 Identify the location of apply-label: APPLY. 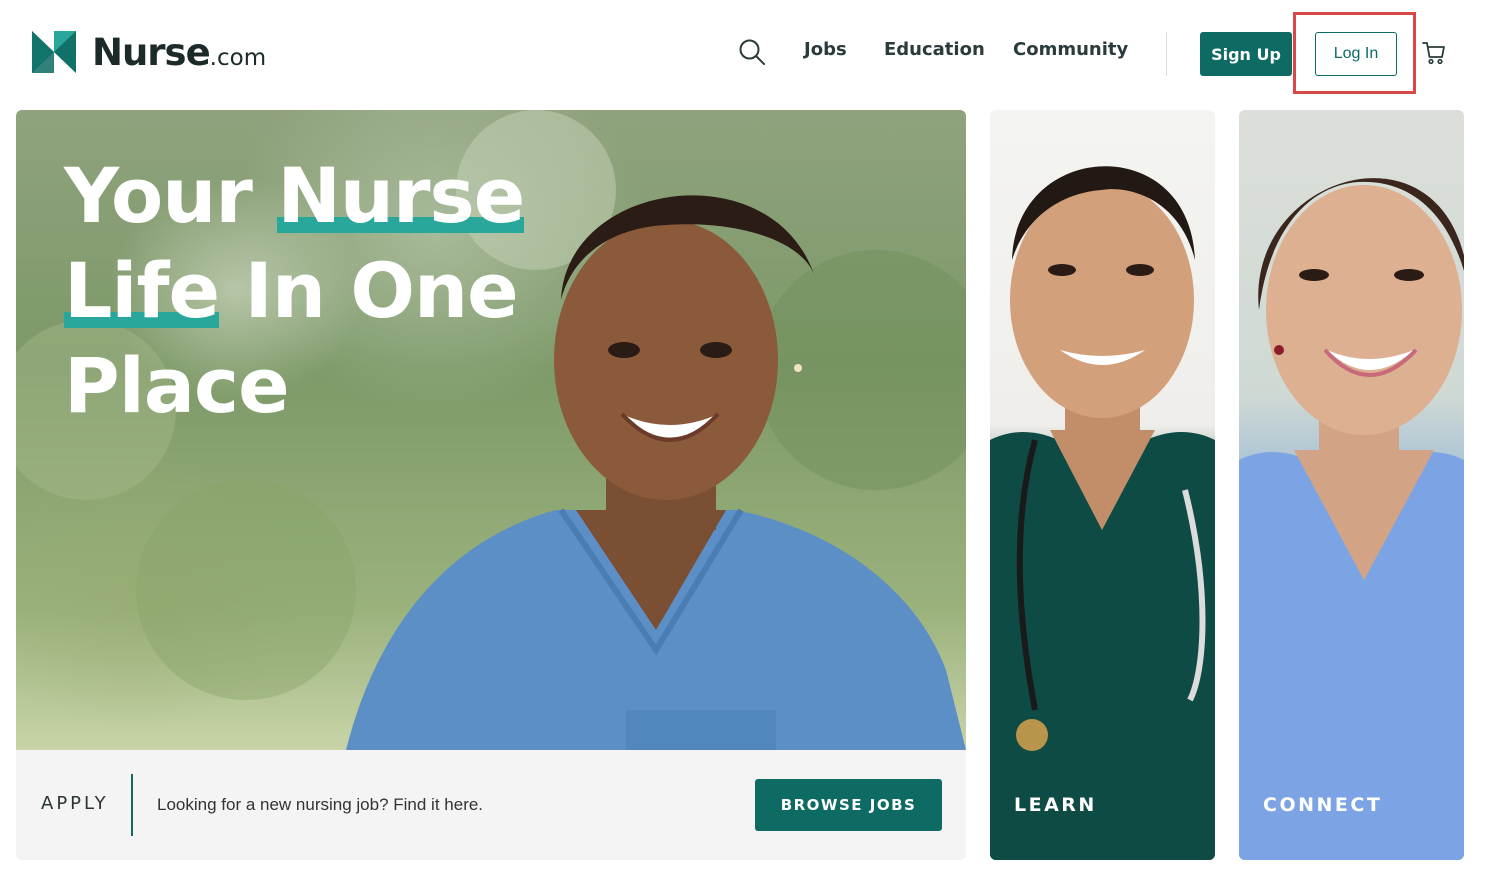
(75, 803).